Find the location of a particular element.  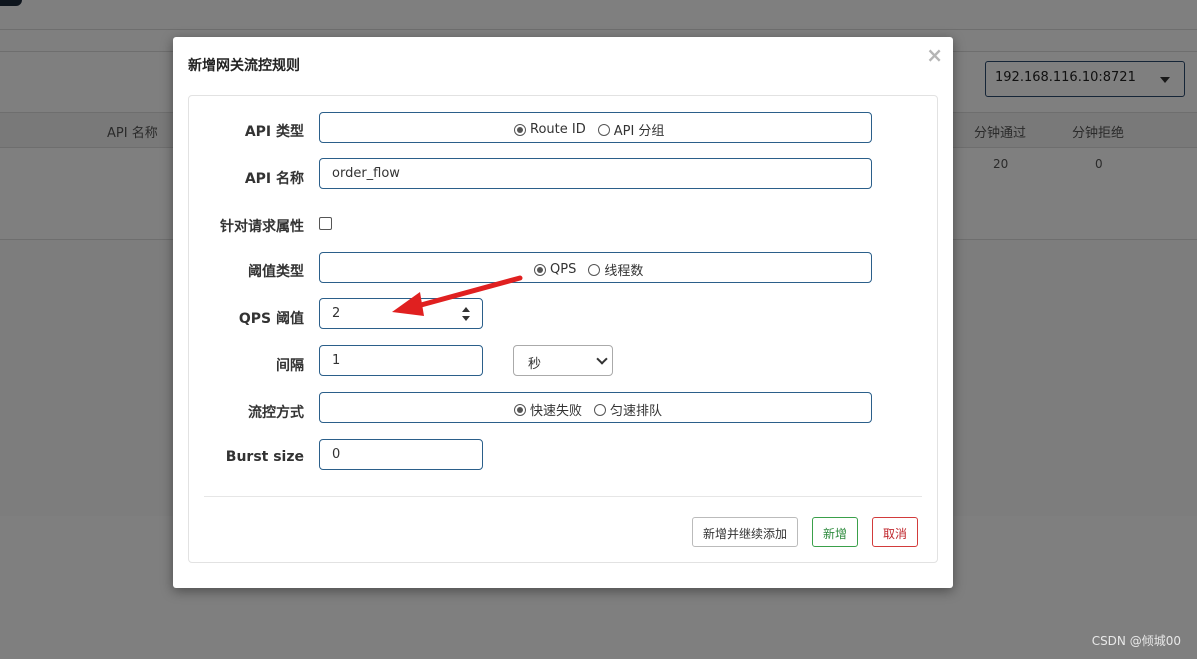

api-type-field: Route ID API 分组 is located at coordinates (595, 127).